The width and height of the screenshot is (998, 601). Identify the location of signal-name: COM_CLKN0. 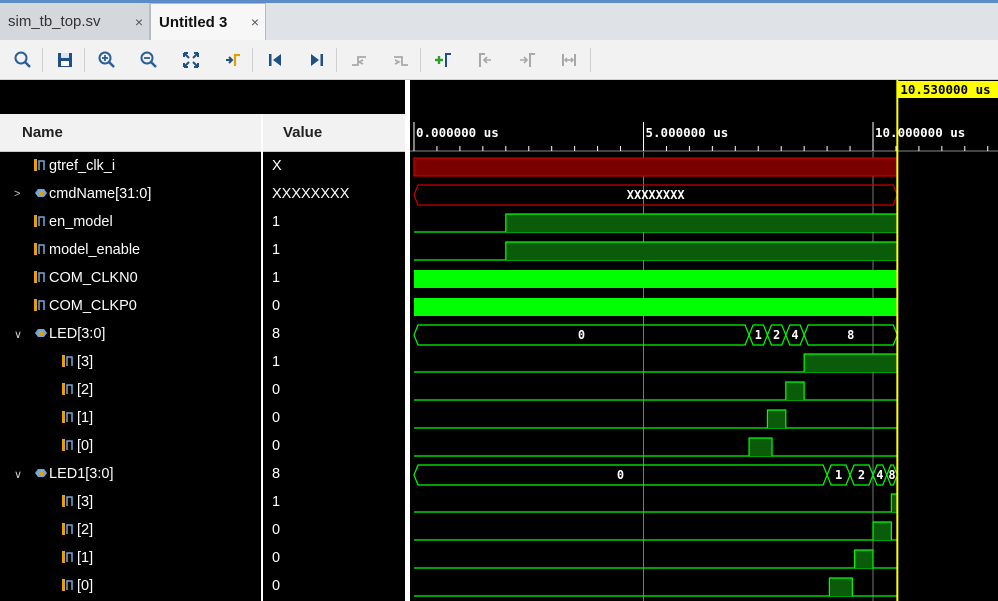
(93, 278).